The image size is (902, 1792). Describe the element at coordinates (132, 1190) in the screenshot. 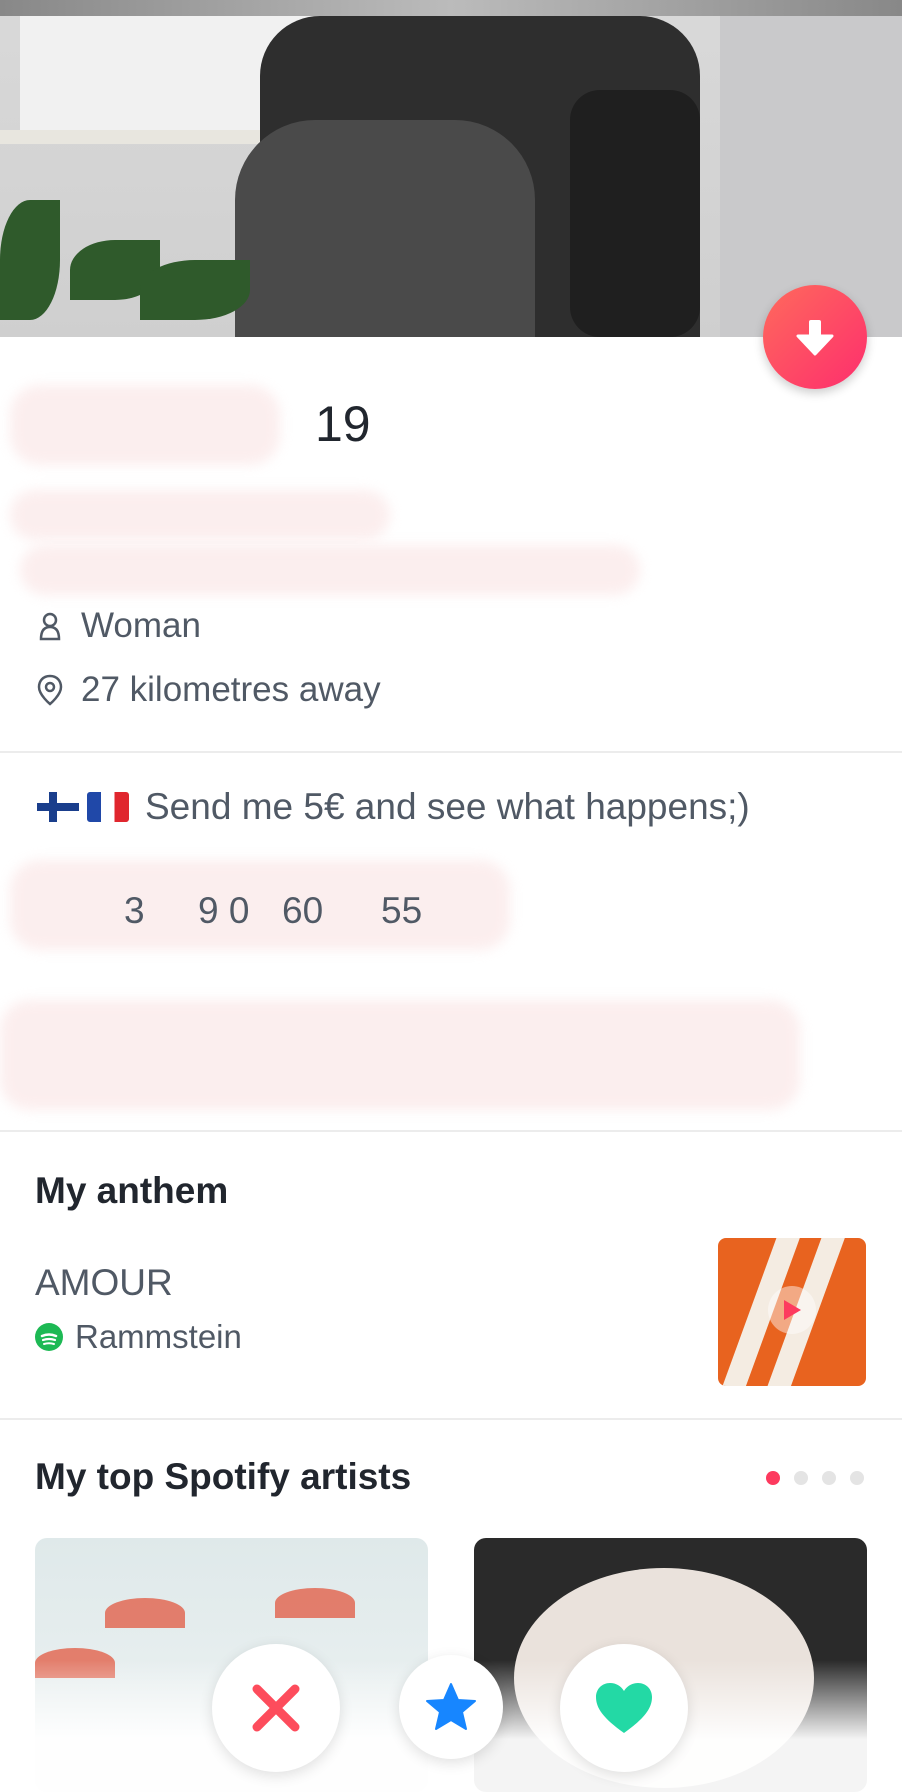

I see `anthem-title: My anthem` at that location.